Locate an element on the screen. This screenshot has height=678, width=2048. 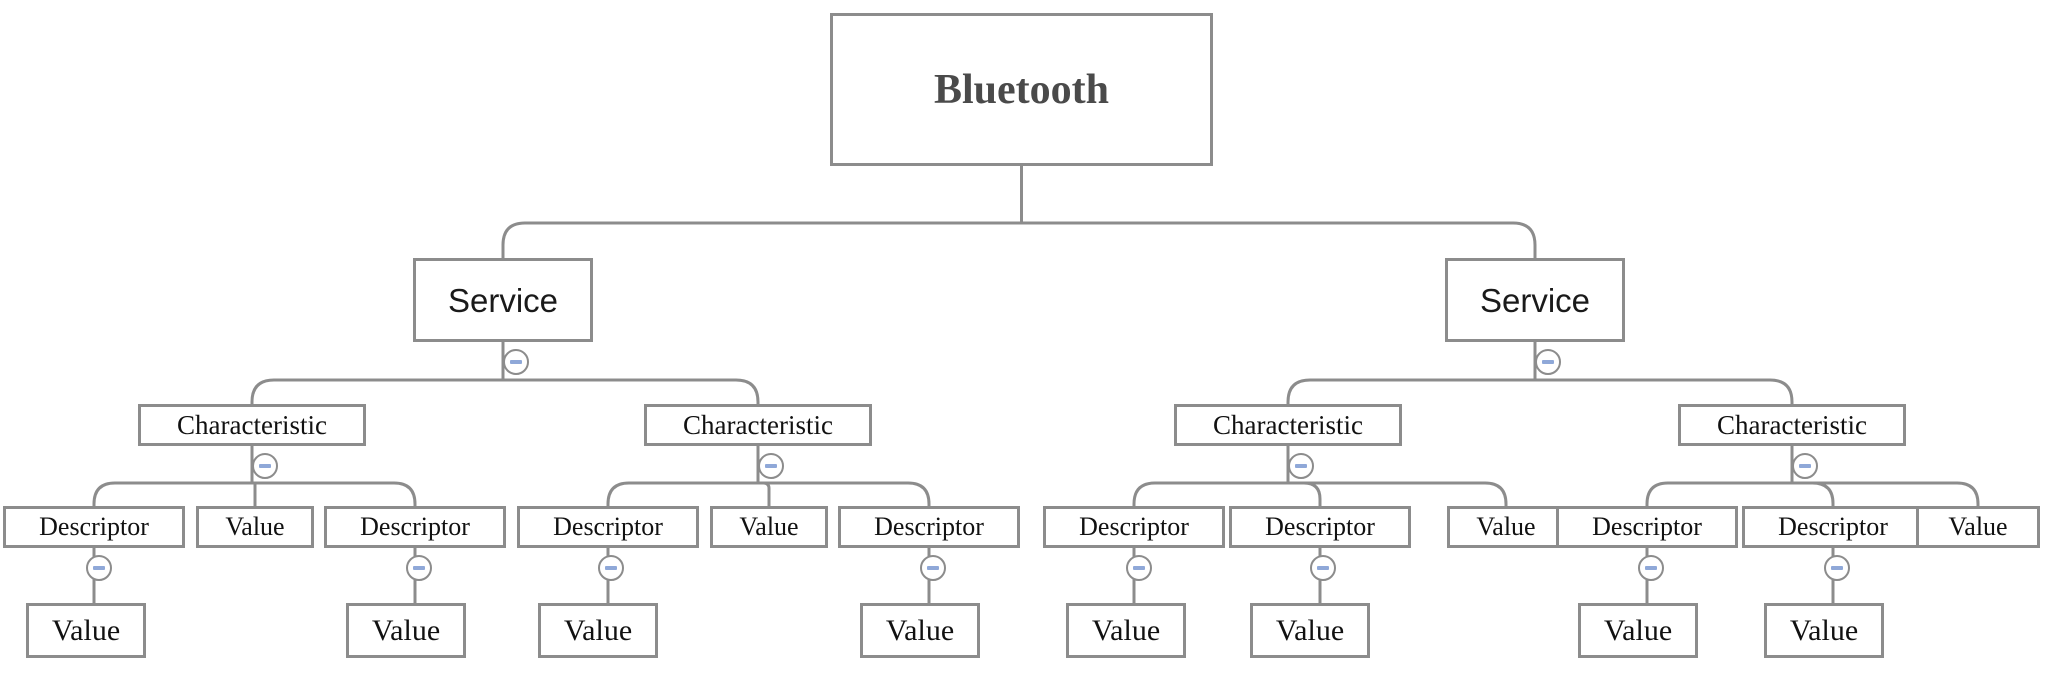
node-label: Bluetooth is located at coordinates (1021, 89).